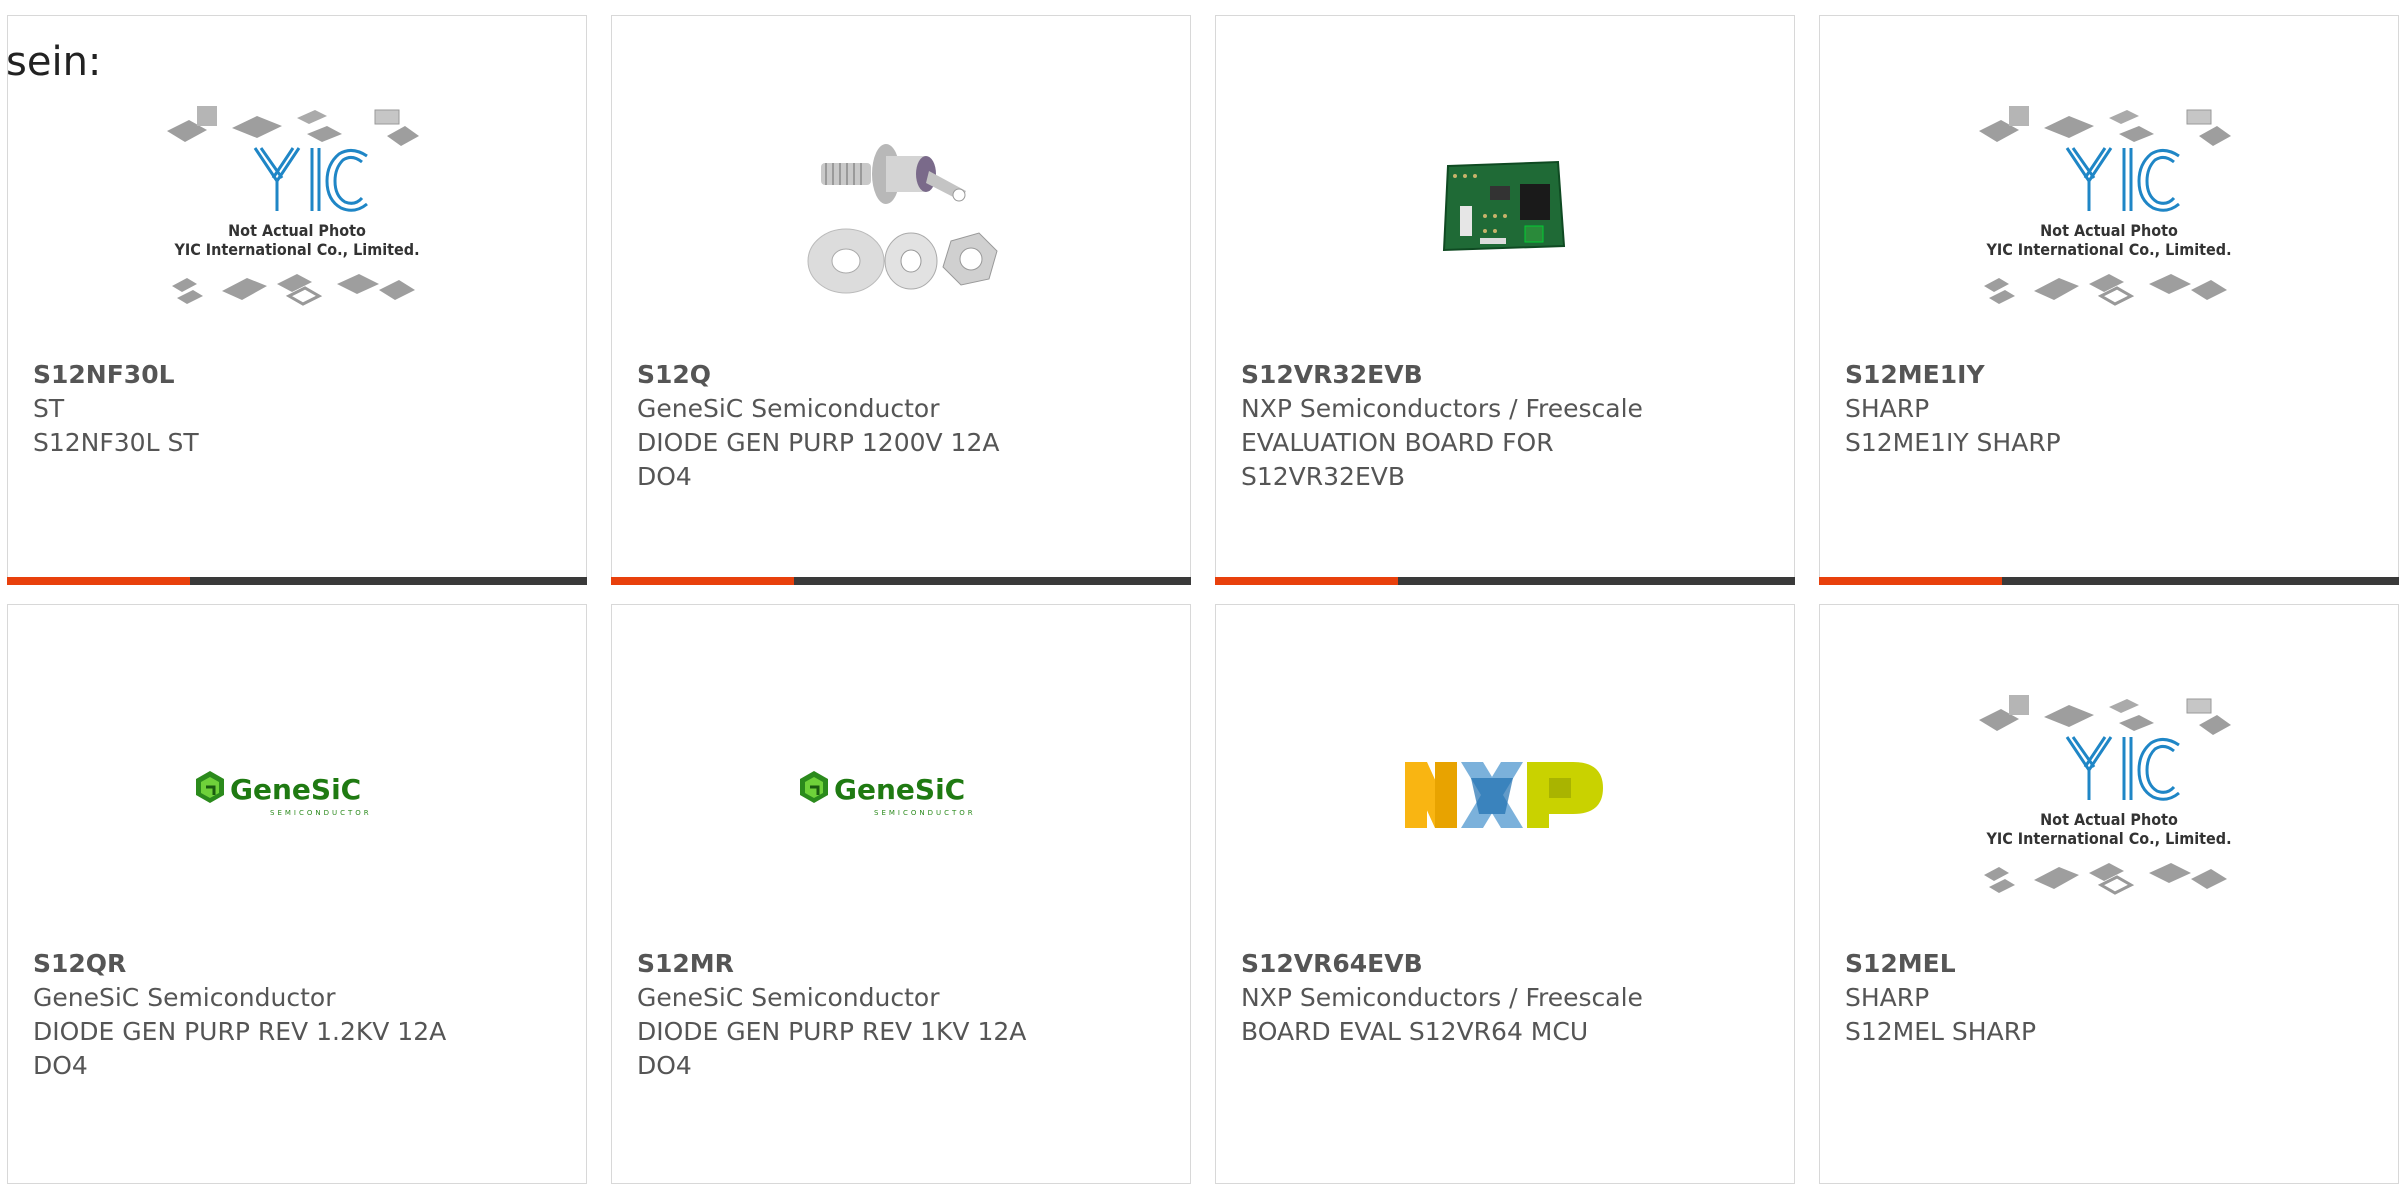 The width and height of the screenshot is (2400, 1184). I want to click on part-number: S12ME1IY, so click(2105, 375).